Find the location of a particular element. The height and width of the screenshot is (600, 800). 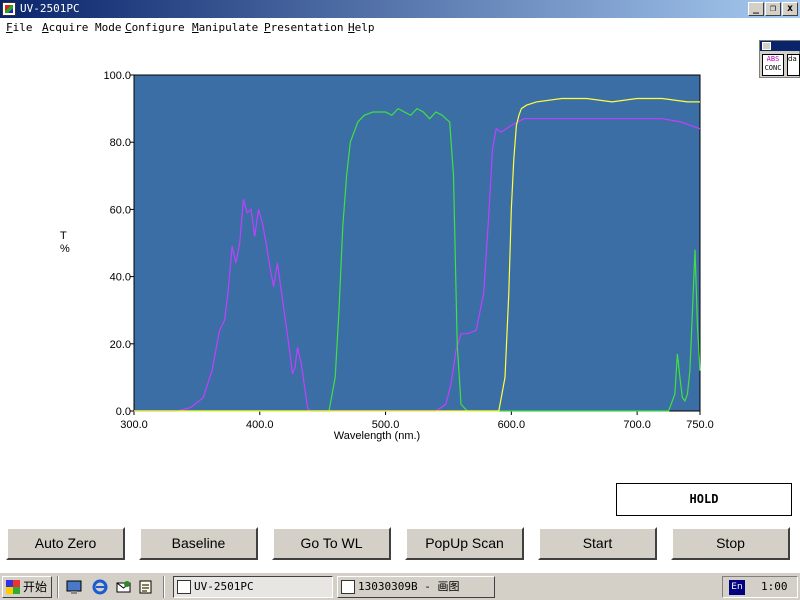

menu-manipulate: Manipulate is located at coordinates (225, 27).